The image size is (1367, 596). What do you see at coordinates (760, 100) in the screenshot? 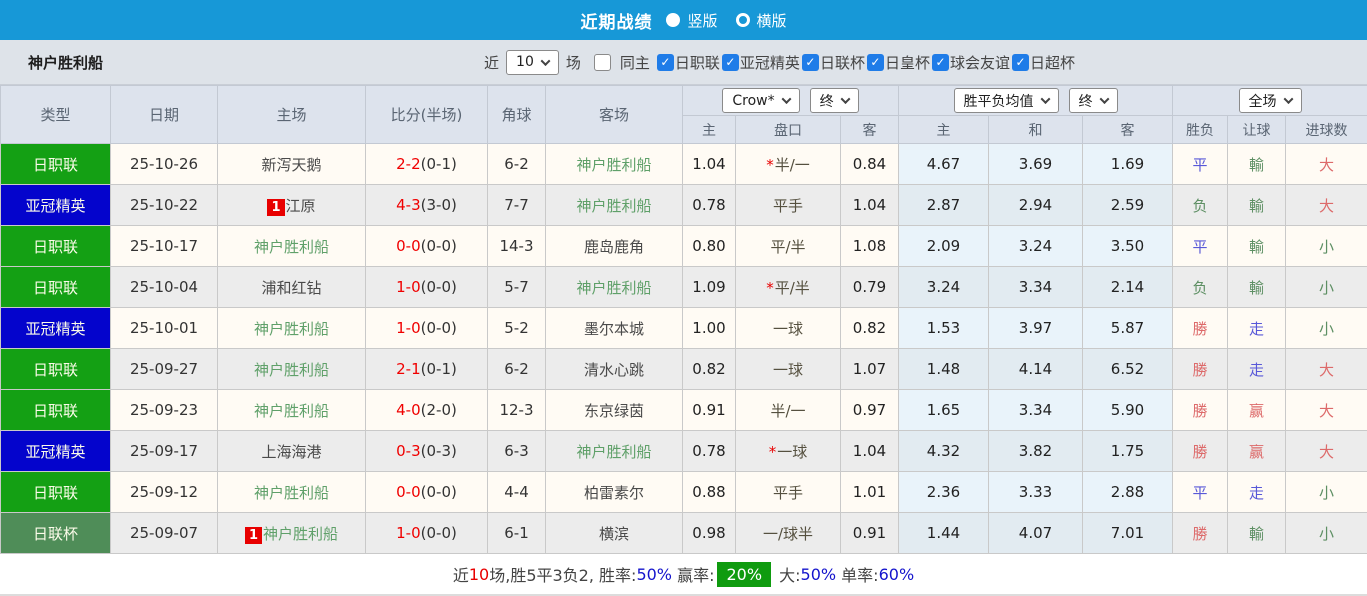
I see `odds-company-select: Crow*` at bounding box center [760, 100].